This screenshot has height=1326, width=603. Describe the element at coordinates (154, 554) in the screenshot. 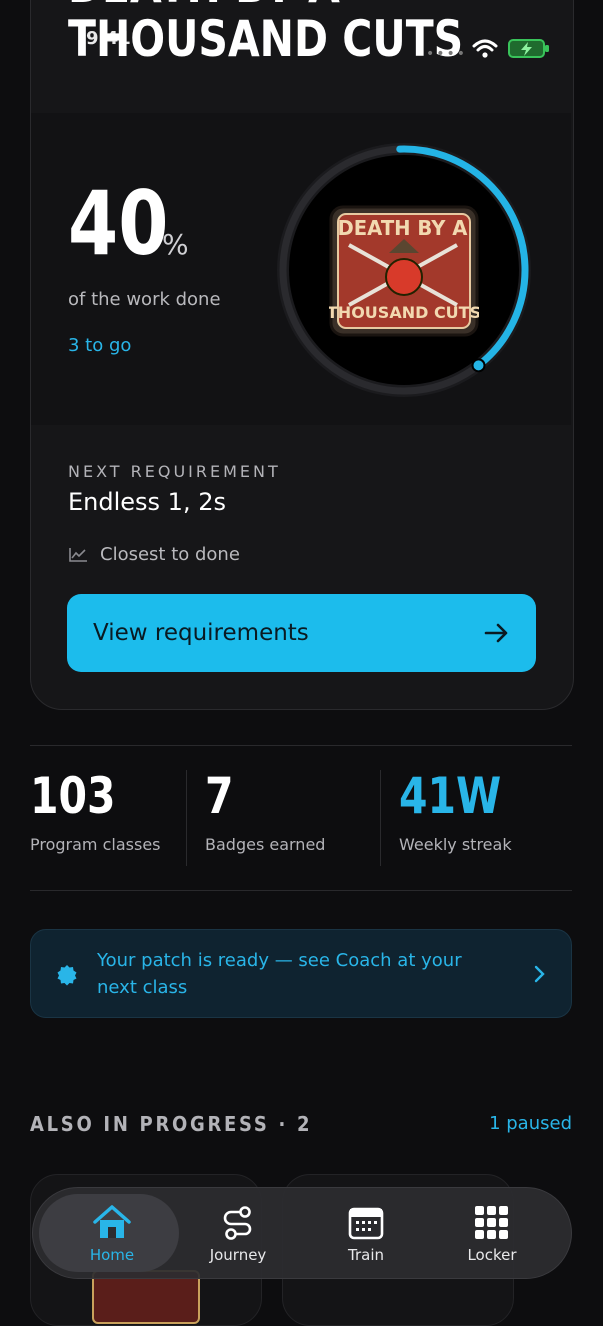

I see `closest-to-done: Closest to done` at that location.